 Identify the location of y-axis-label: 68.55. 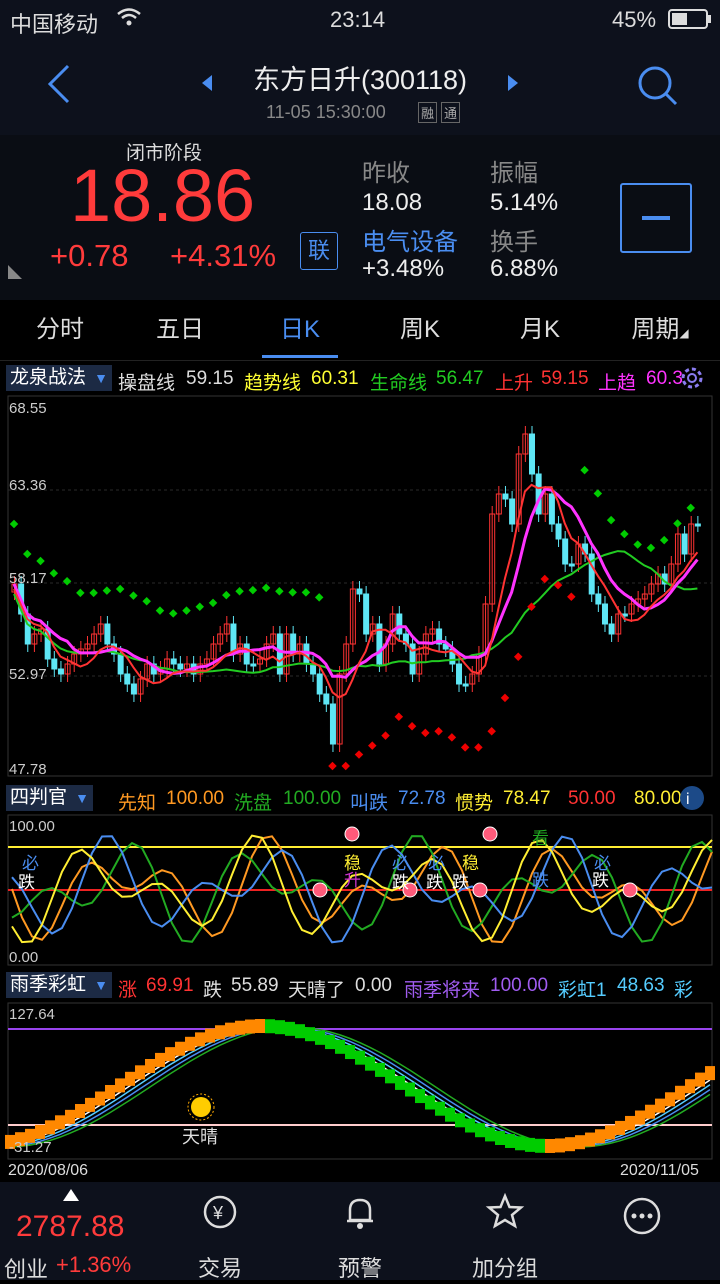
(28, 408).